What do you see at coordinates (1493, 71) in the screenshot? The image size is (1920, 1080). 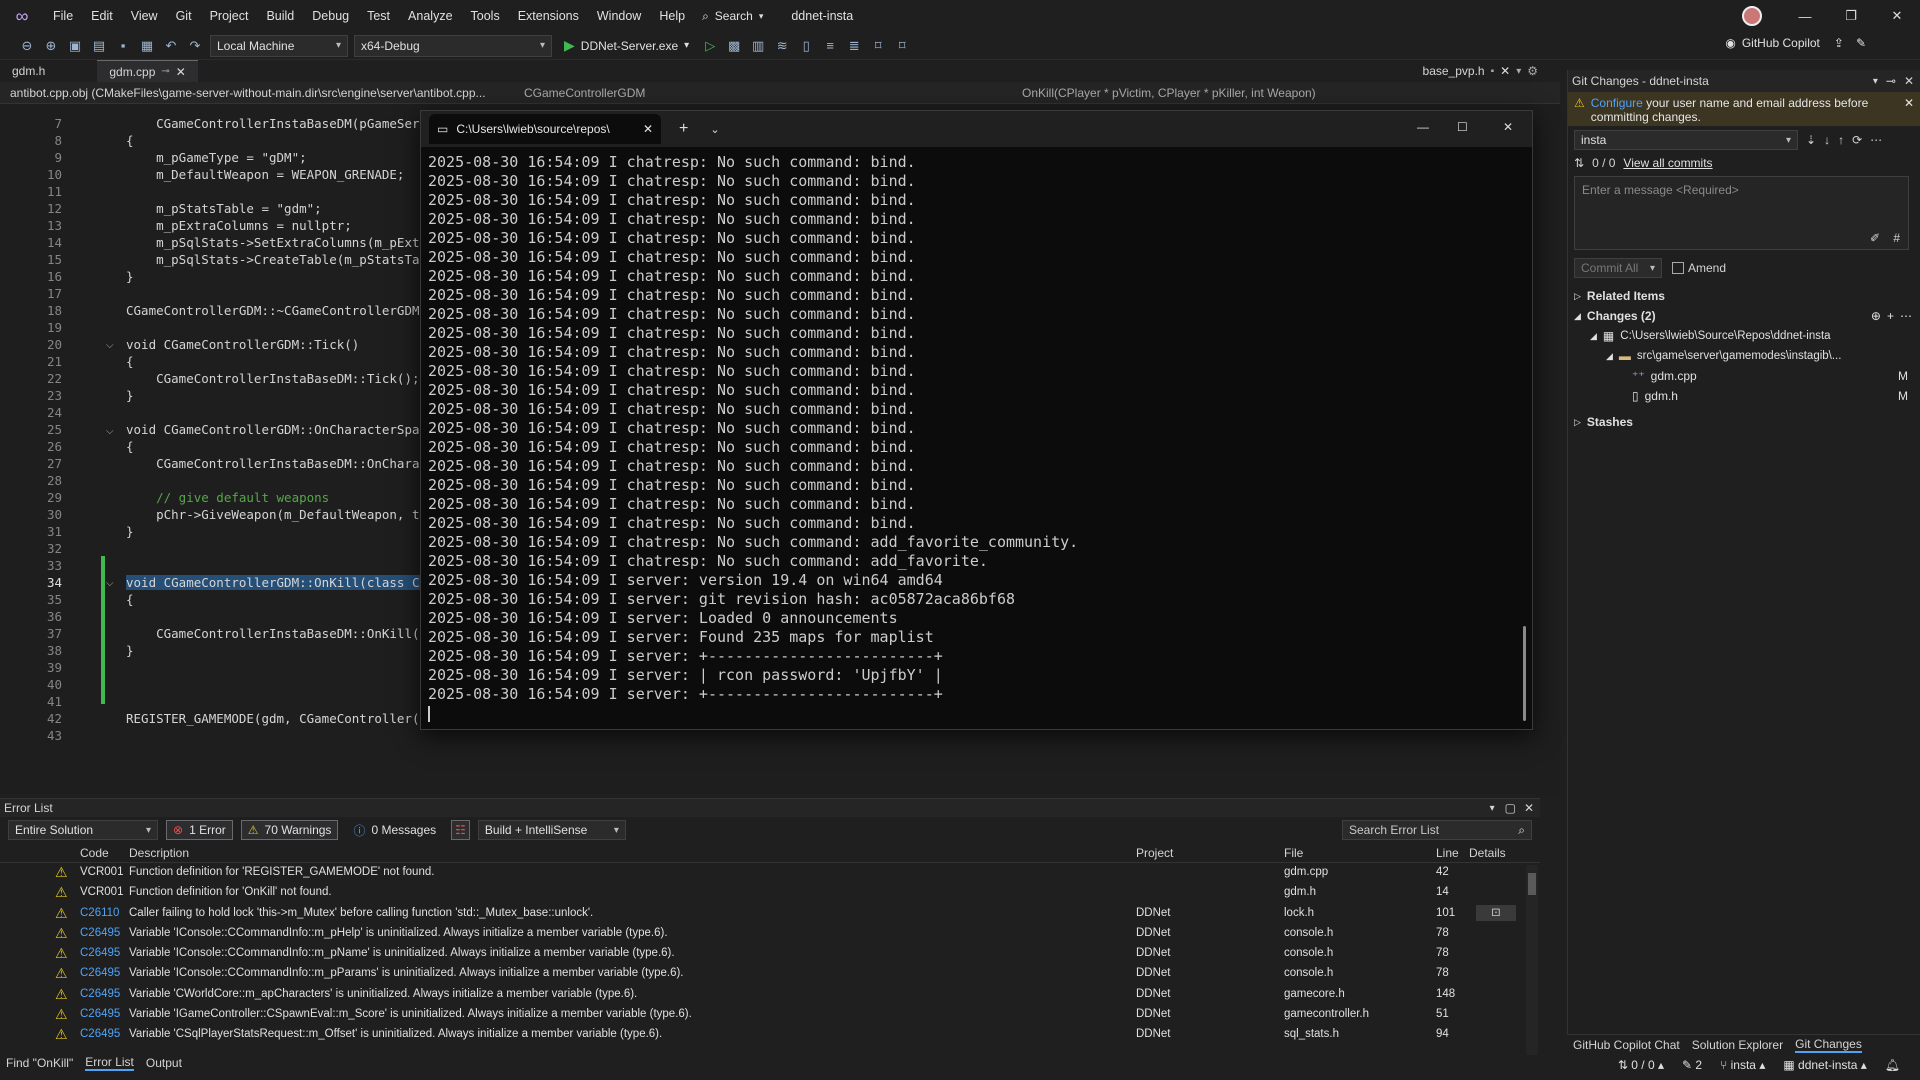 I see `pin-icon: ▪` at bounding box center [1493, 71].